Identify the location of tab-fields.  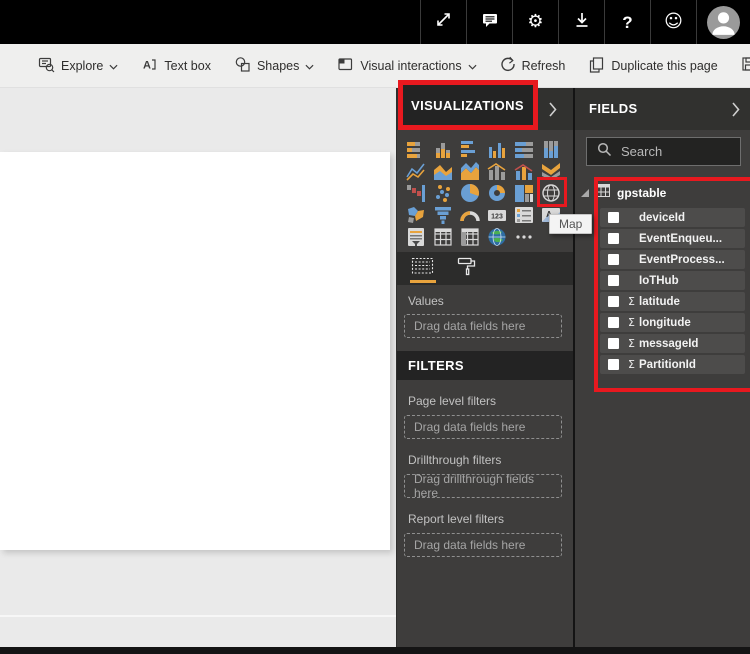
(423, 268).